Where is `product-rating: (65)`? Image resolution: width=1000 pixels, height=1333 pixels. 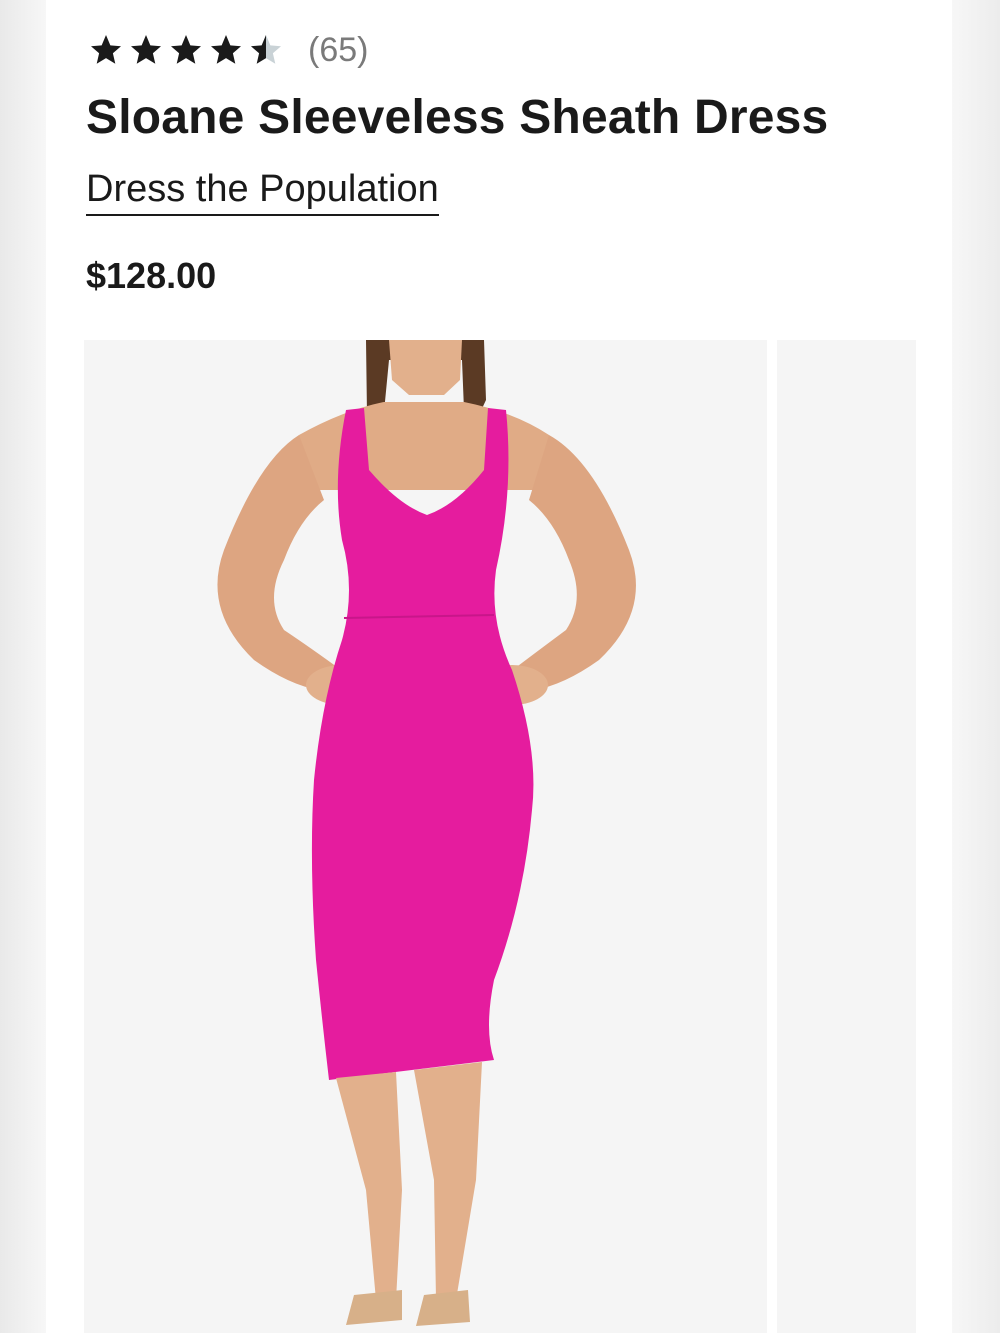
product-rating: (65) is located at coordinates (228, 50).